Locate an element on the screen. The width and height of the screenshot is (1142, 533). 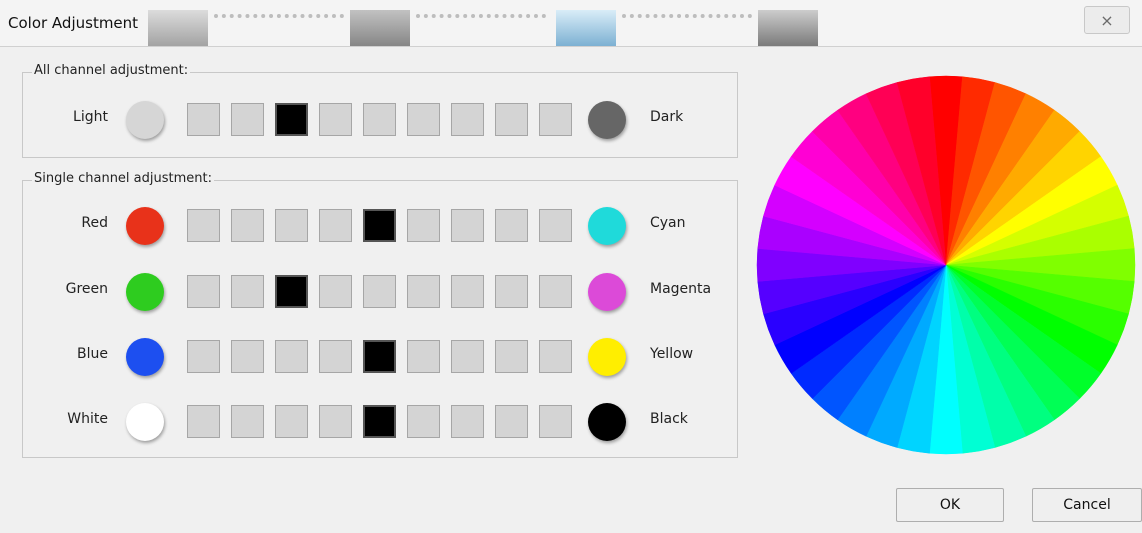
close-button: × is located at coordinates (1107, 20).